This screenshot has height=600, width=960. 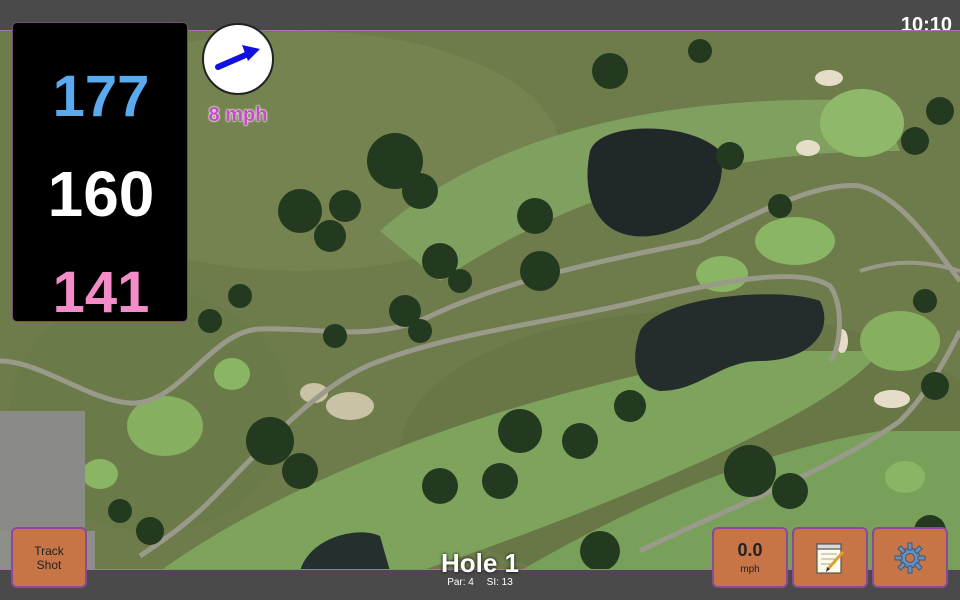 I want to click on arrow-northeast-icon, so click(x=237, y=57).